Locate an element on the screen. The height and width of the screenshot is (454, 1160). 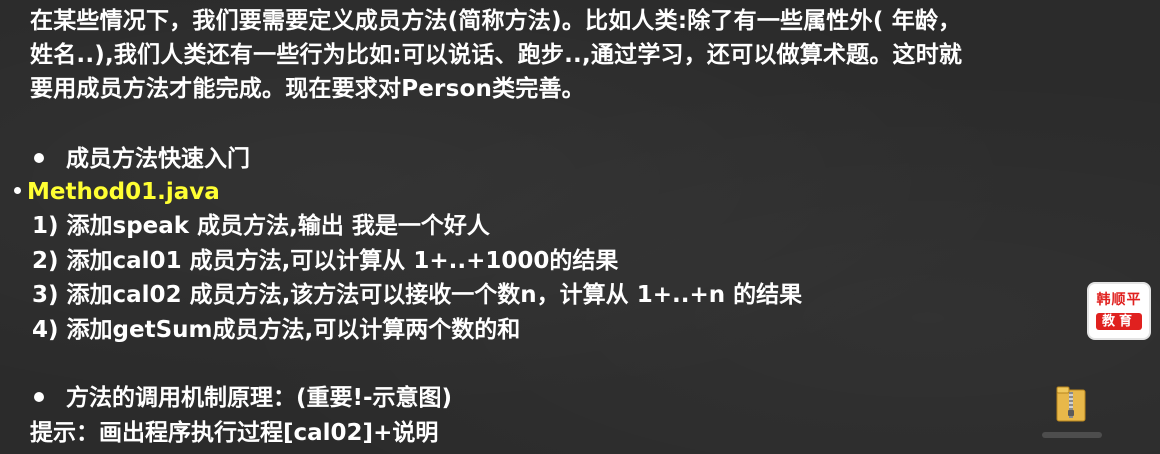
hint-text: 提示：画出程序执行过程[cal02]+说明 is located at coordinates (234, 433).